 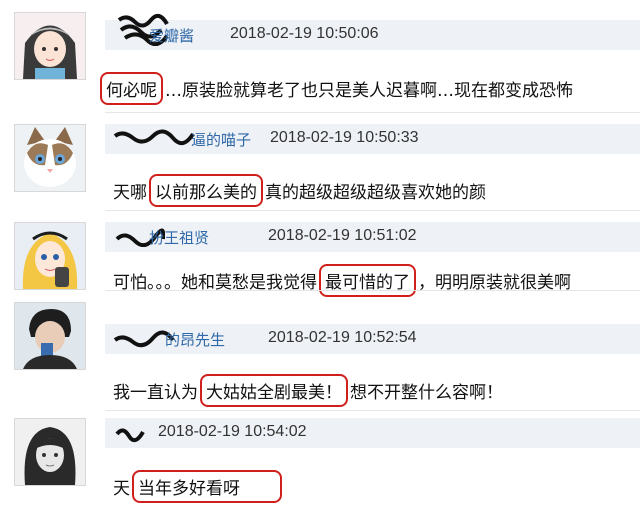 What do you see at coordinates (207, 486) in the screenshot?
I see `highlighted-text: 当年多好看呀` at bounding box center [207, 486].